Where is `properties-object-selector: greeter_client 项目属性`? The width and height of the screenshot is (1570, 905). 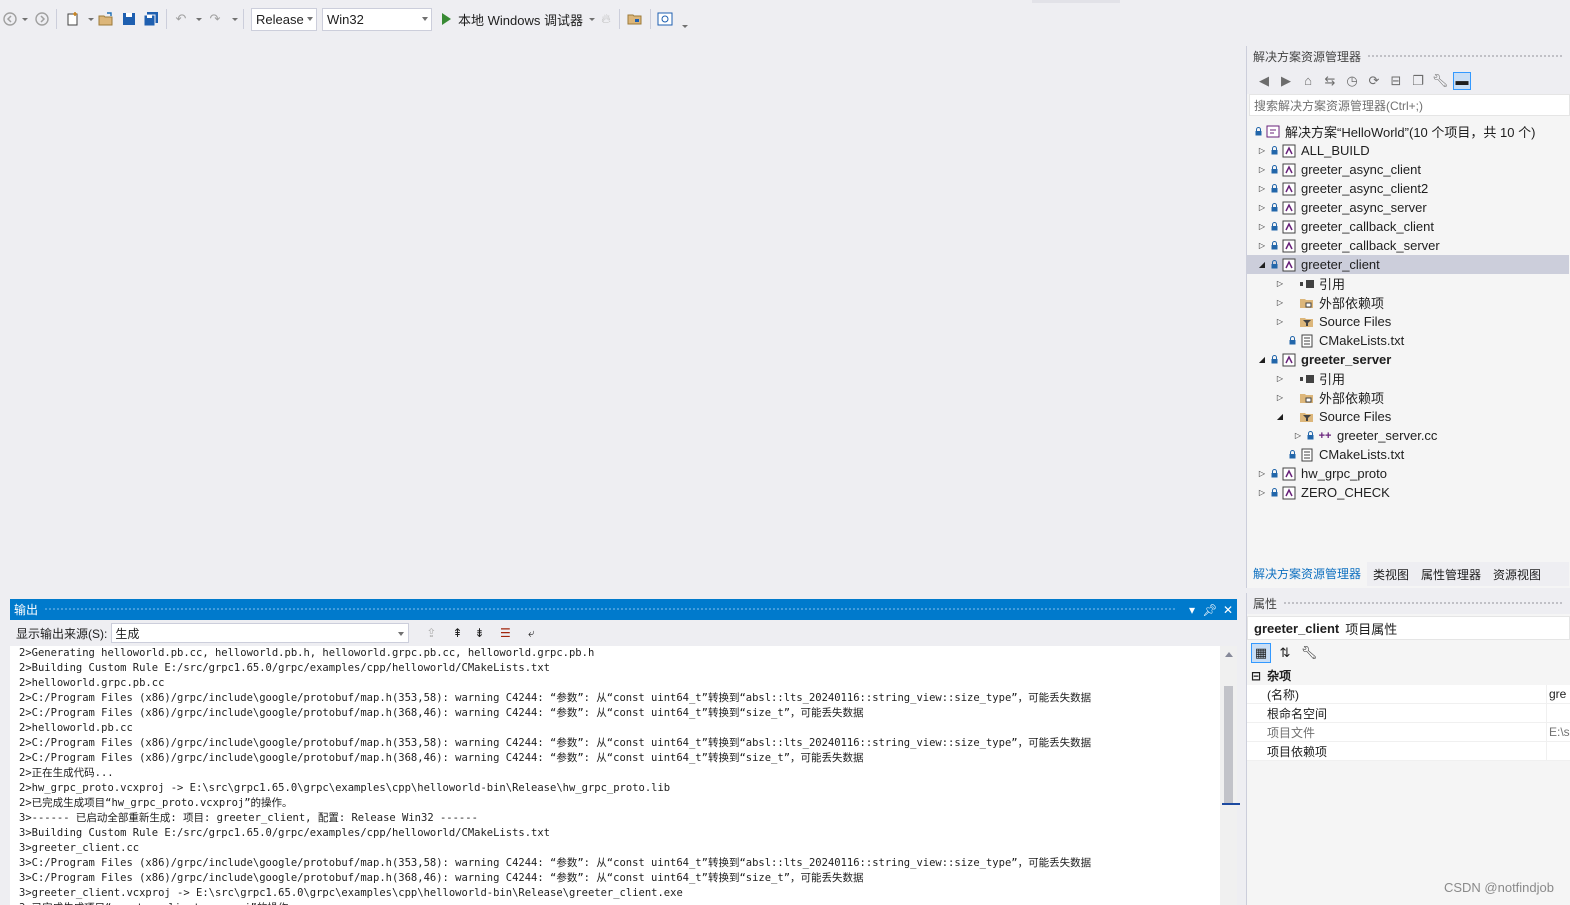
properties-object-selector: greeter_client 项目属性 is located at coordinates (1408, 628).